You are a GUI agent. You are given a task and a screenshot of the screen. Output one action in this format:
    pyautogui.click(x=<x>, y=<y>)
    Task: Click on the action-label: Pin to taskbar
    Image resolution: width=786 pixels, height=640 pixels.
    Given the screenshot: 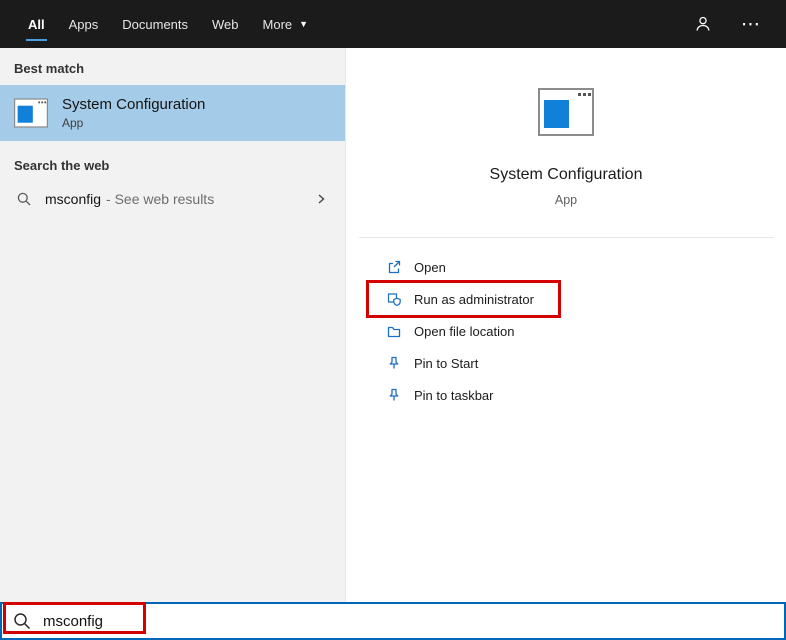 What is the action you would take?
    pyautogui.click(x=454, y=395)
    